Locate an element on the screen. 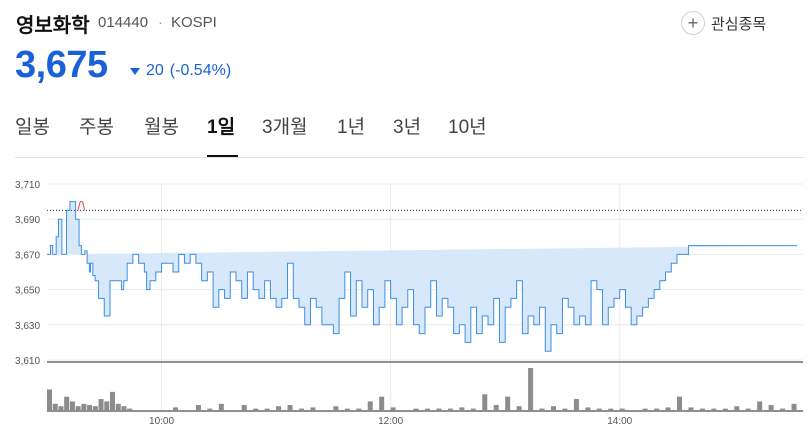 Image resolution: width=811 pixels, height=435 pixels. x-axis-ticks: 10:00 12:00 14:00 is located at coordinates (391, 421).